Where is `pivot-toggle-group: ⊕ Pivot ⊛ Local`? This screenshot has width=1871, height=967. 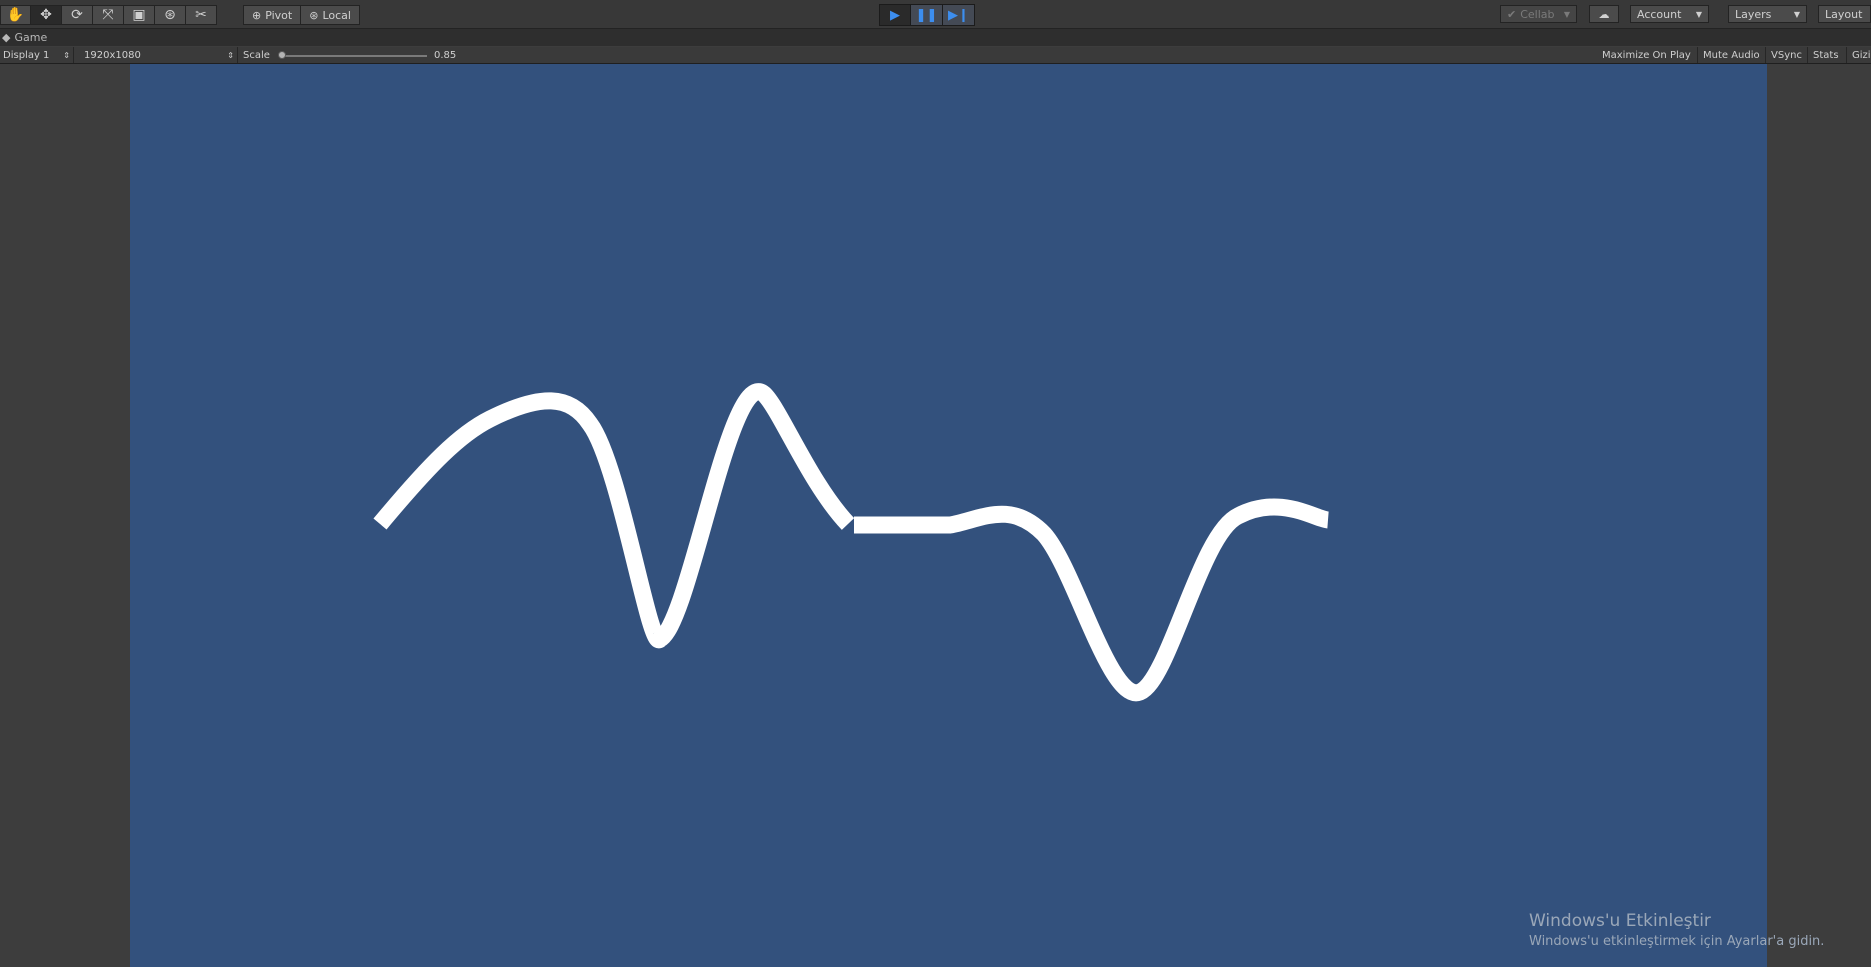 pivot-toggle-group: ⊕ Pivot ⊛ Local is located at coordinates (301, 15).